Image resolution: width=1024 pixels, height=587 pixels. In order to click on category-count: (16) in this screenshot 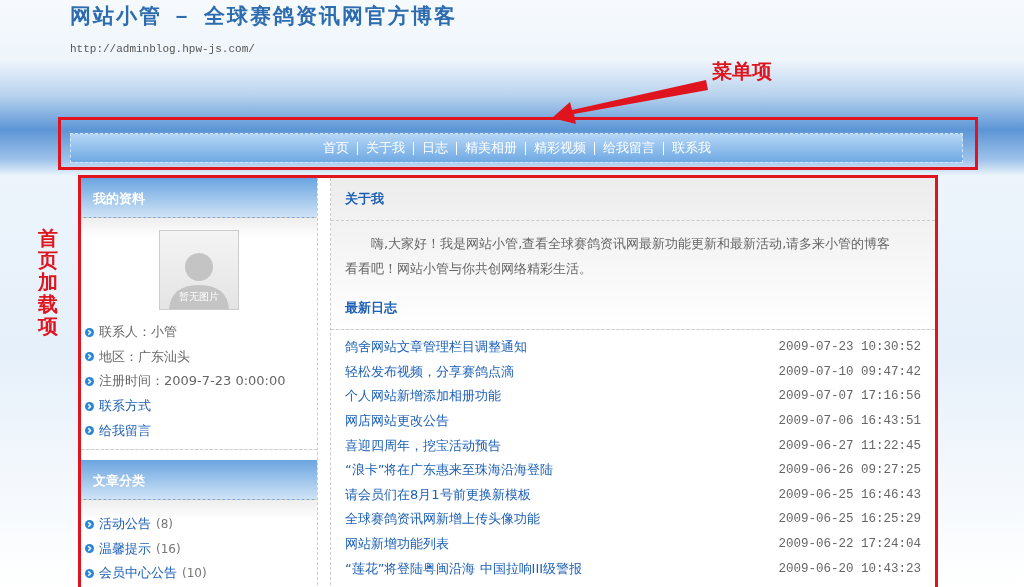, I will do `click(168, 548)`.